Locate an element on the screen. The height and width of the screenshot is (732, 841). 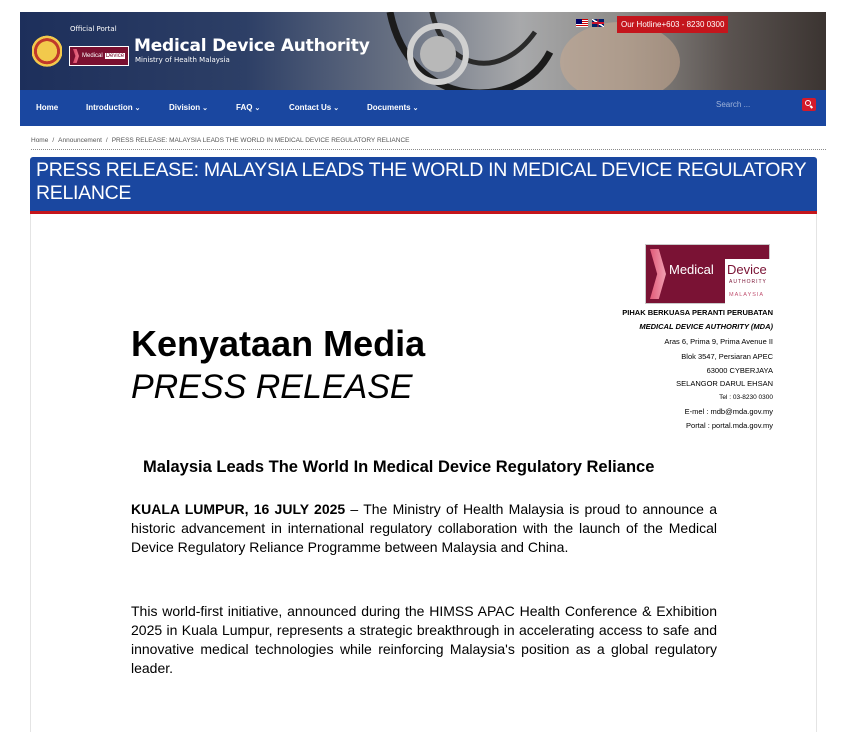
search-button is located at coordinates (809, 104).